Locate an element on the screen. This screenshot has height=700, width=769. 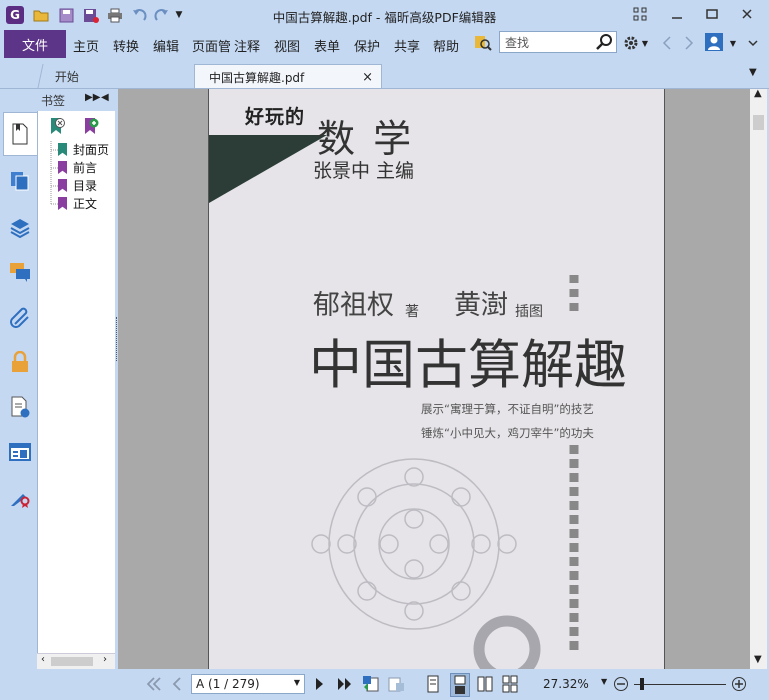
settings-icon is located at coordinates (631, 43).